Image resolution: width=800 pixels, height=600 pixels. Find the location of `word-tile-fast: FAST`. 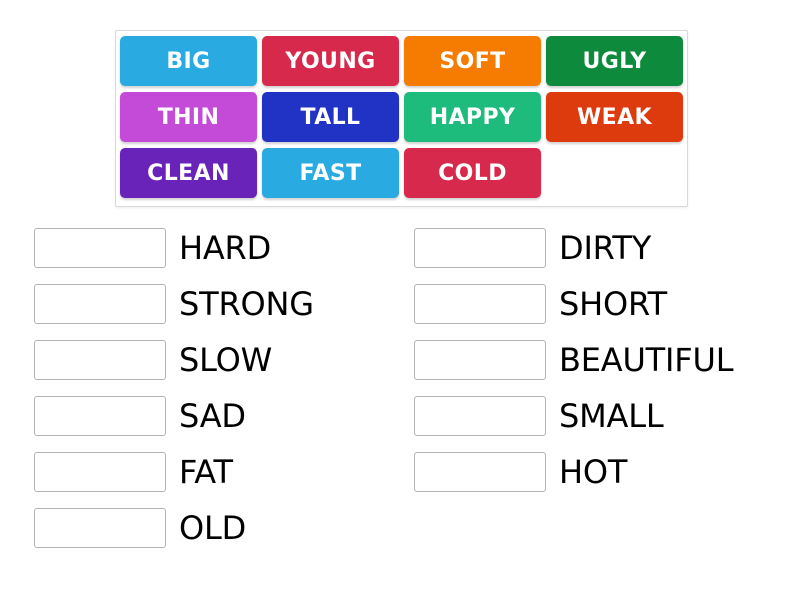

word-tile-fast: FAST is located at coordinates (330, 173).